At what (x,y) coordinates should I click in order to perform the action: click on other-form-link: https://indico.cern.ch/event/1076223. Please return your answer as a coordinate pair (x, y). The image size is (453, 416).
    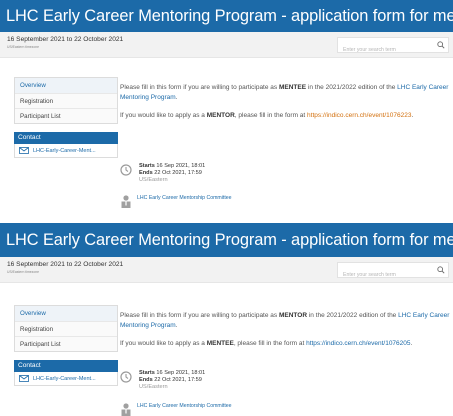
    Looking at the image, I should click on (359, 115).